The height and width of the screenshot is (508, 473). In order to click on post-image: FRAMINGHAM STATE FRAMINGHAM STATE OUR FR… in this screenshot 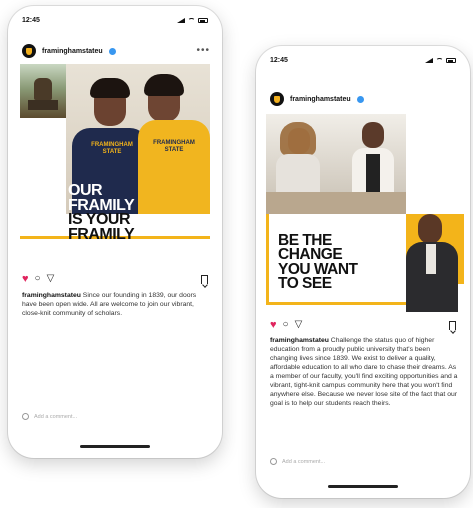, I will do `click(115, 157)`.